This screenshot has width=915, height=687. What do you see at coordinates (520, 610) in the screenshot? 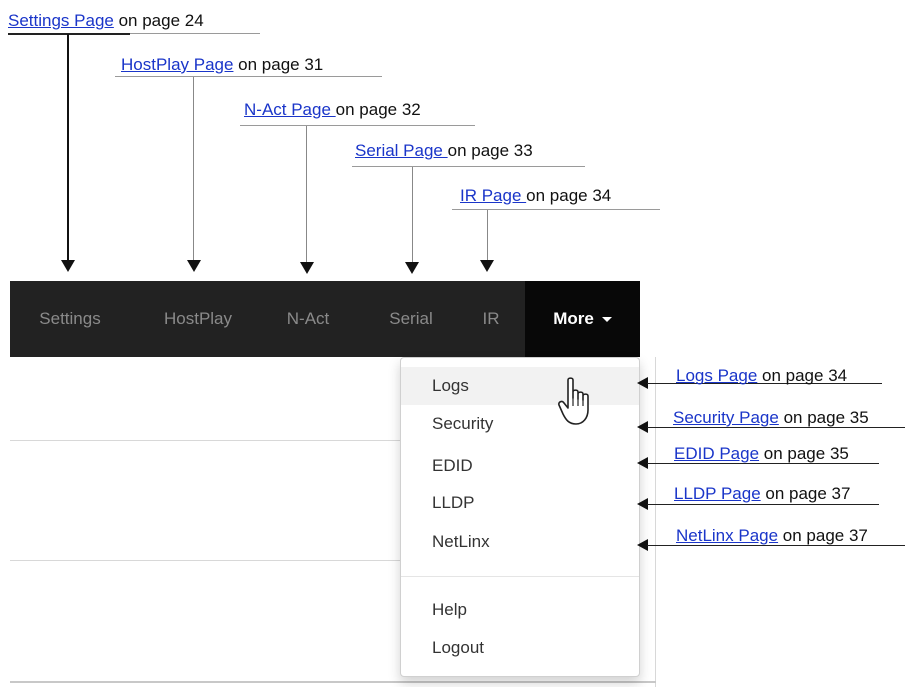
I see `menu-item-help: Help` at bounding box center [520, 610].